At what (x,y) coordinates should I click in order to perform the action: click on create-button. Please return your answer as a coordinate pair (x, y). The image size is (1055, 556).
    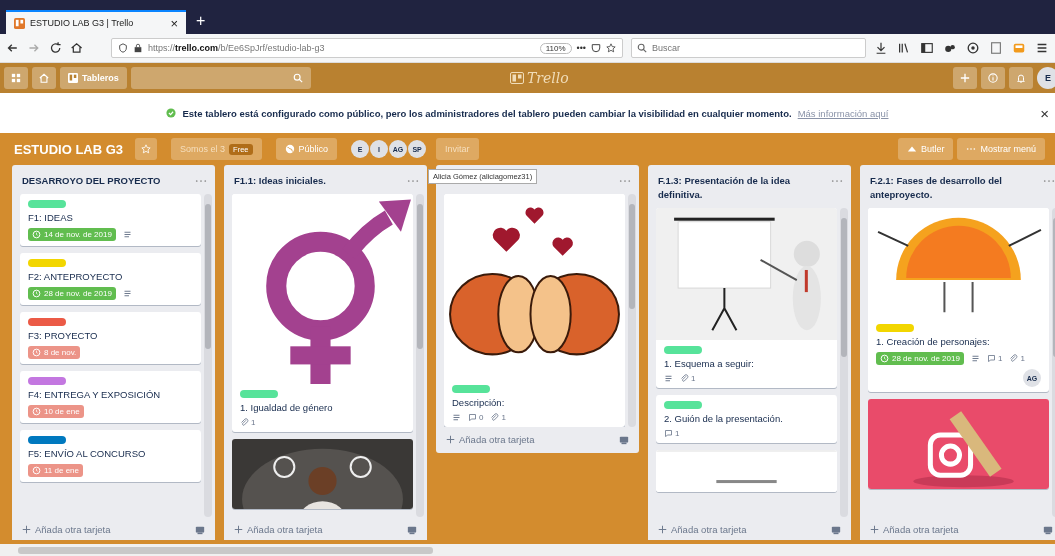
    Looking at the image, I should click on (965, 78).